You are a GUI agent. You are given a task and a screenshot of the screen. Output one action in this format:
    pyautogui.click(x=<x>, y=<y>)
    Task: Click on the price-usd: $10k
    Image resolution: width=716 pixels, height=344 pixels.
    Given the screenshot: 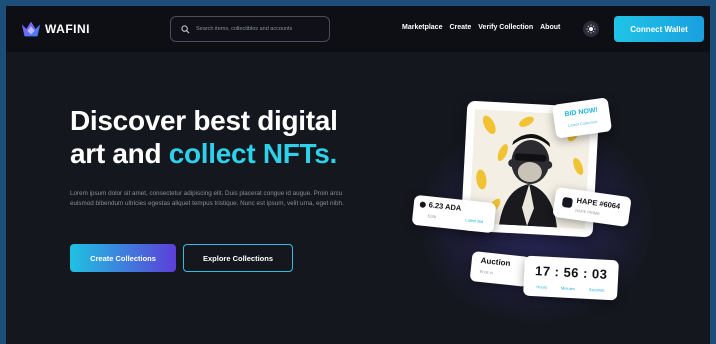 What is the action you would take?
    pyautogui.click(x=432, y=216)
    